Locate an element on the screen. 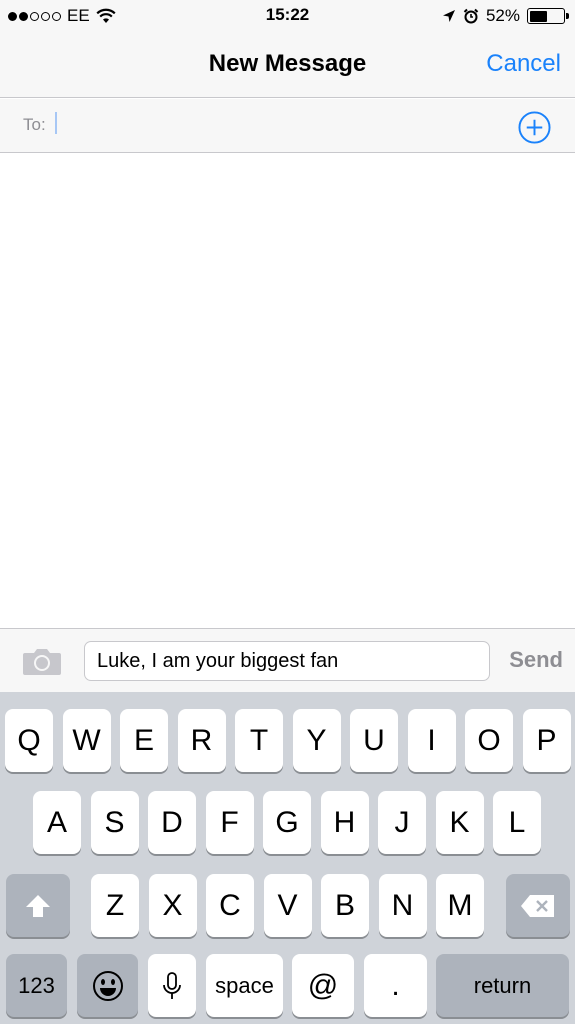 Image resolution: width=575 pixels, height=1024 pixels. send-button: Send is located at coordinates (536, 660).